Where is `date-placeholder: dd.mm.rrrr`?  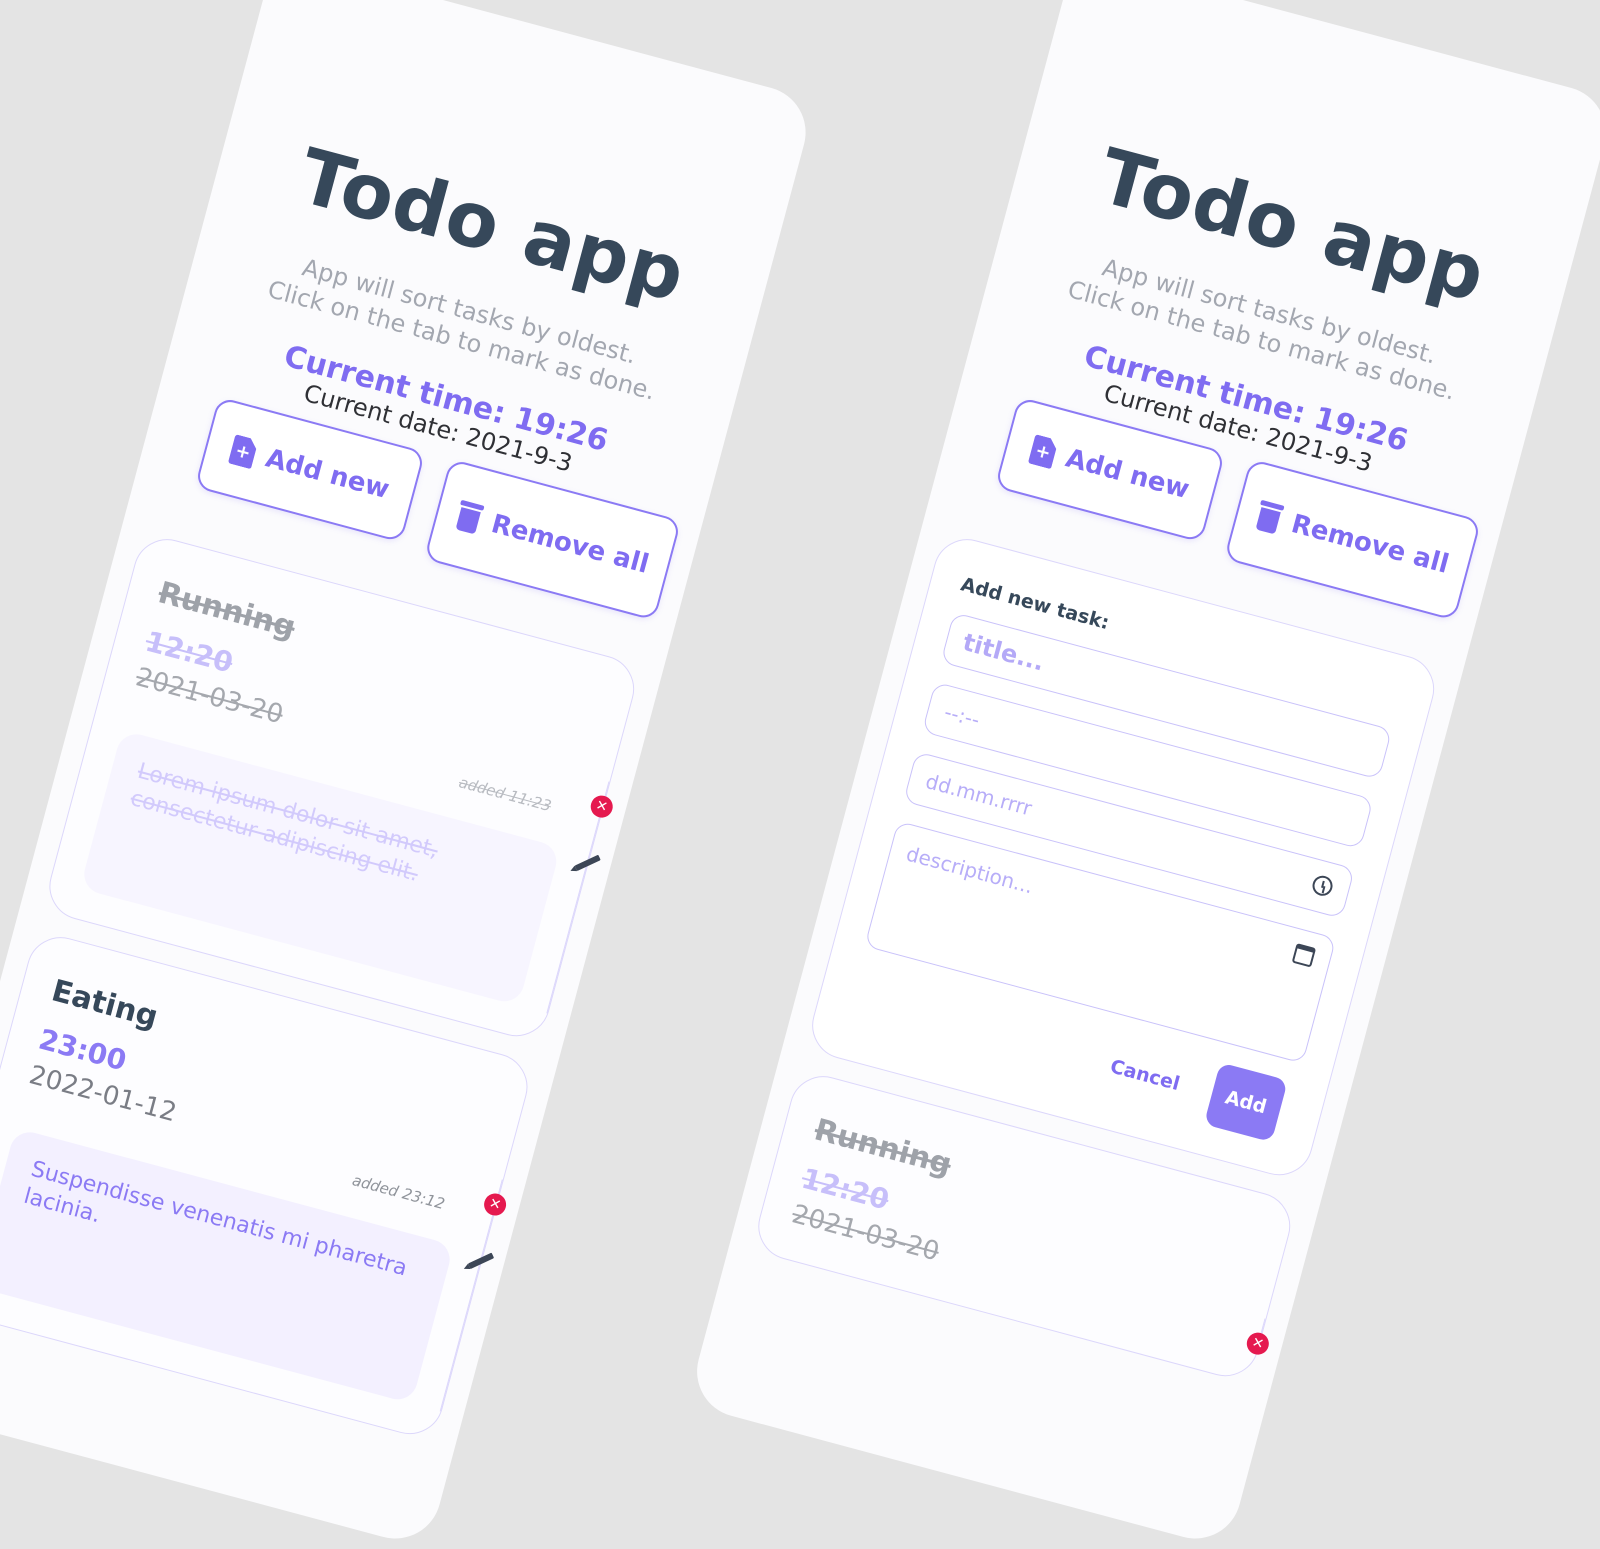
date-placeholder: dd.mm.rrrr is located at coordinates (979, 795).